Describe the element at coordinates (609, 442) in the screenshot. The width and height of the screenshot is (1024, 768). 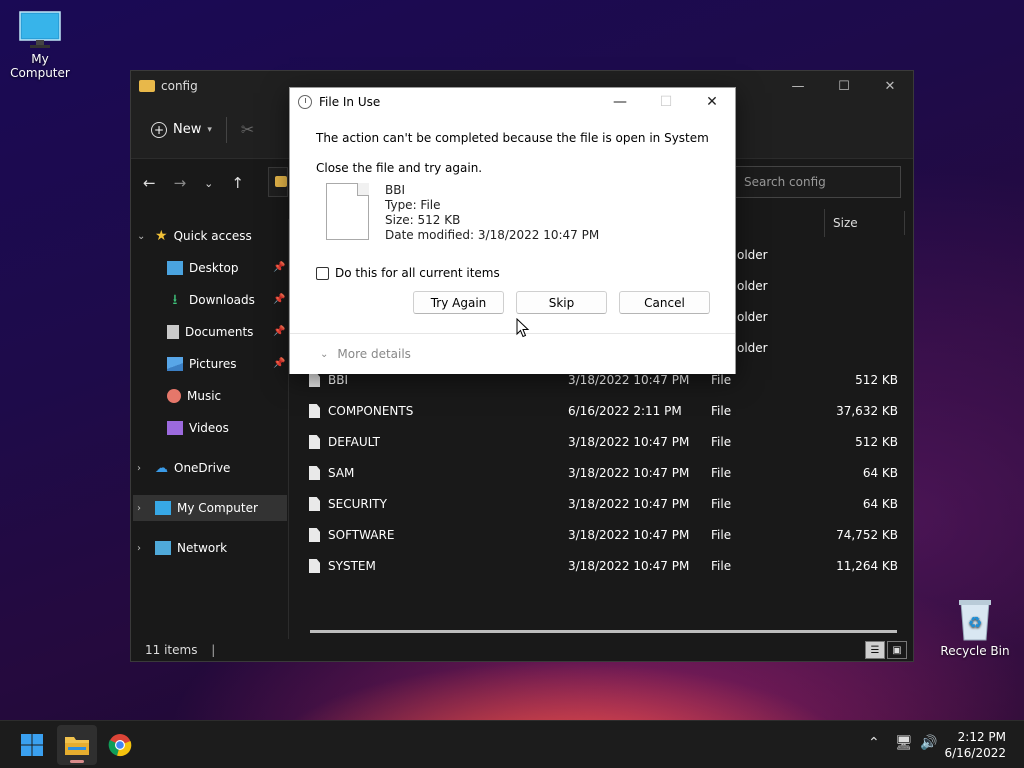
I see `table-row: DEFAULT 3/18/2022 10:47 PM File 512 KB` at that location.